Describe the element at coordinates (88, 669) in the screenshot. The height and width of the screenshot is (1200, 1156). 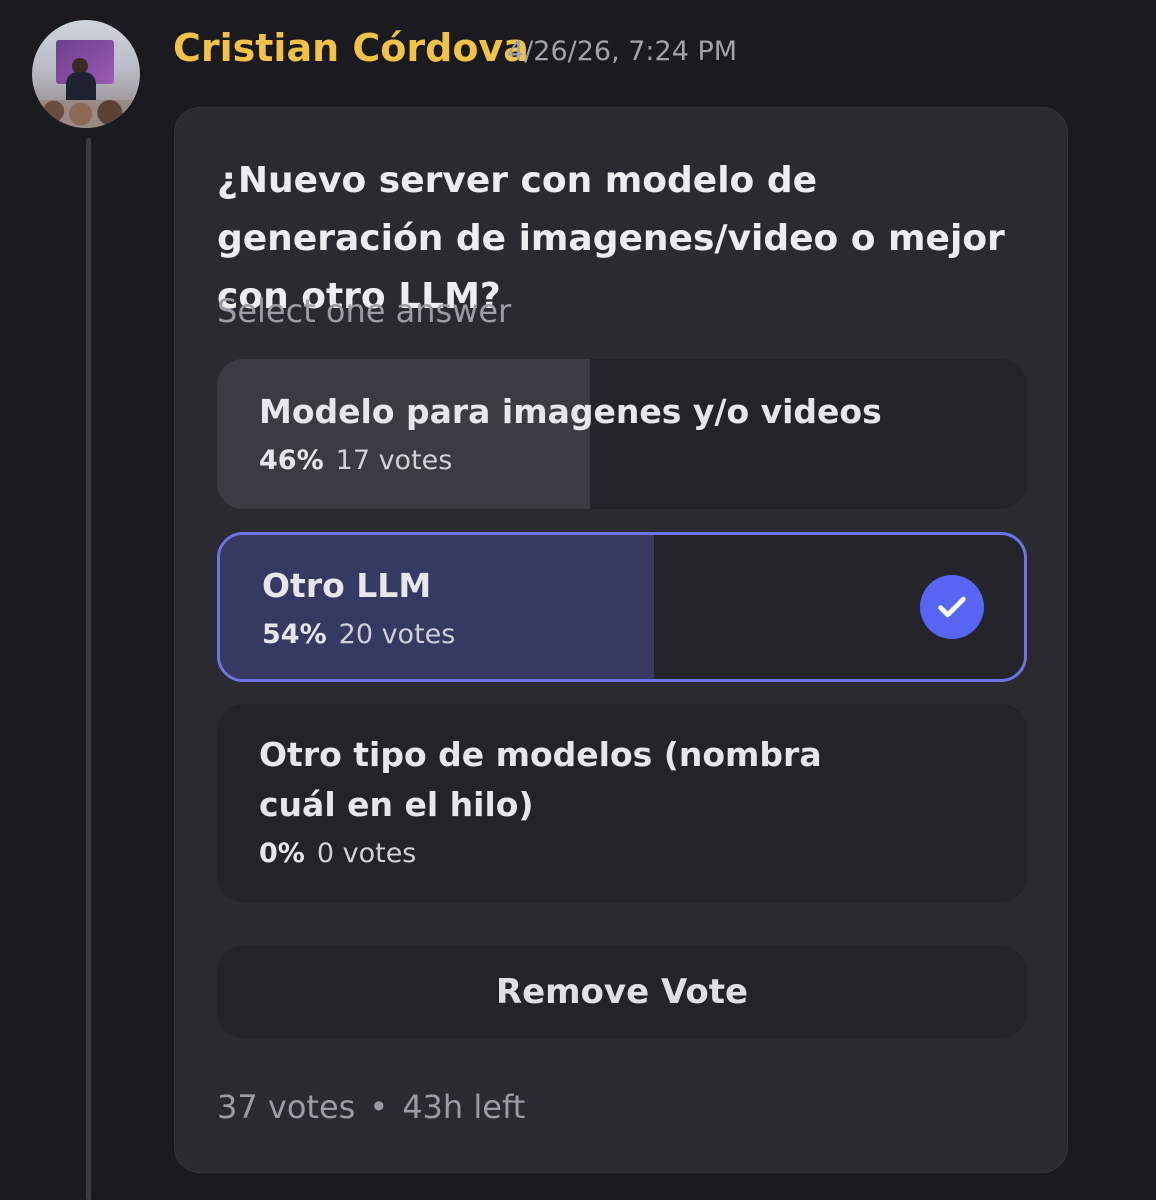
I see `thread-line` at that location.